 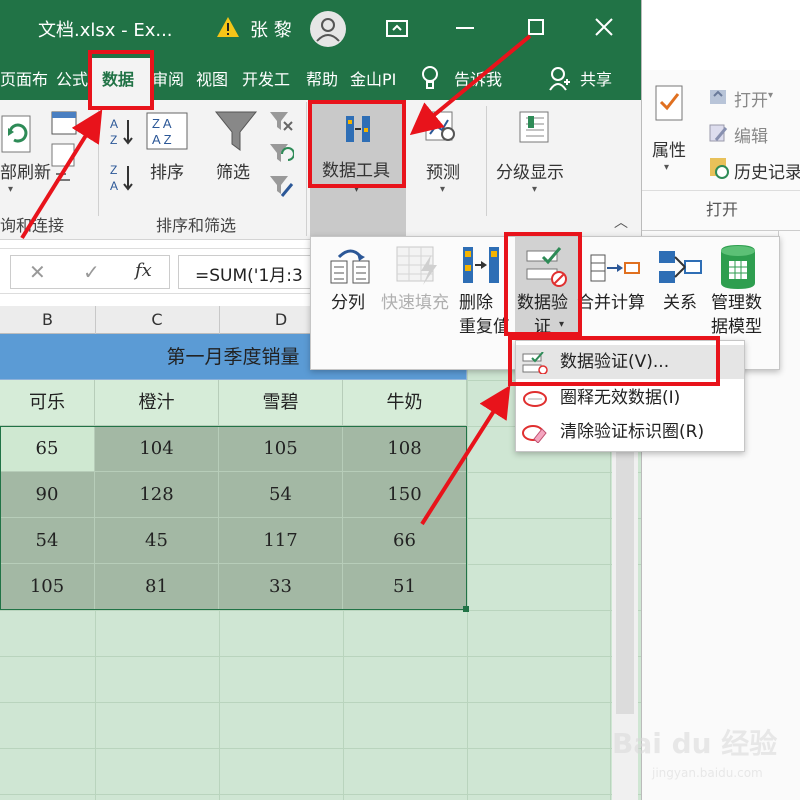 I want to click on avatar, so click(x=328, y=29).